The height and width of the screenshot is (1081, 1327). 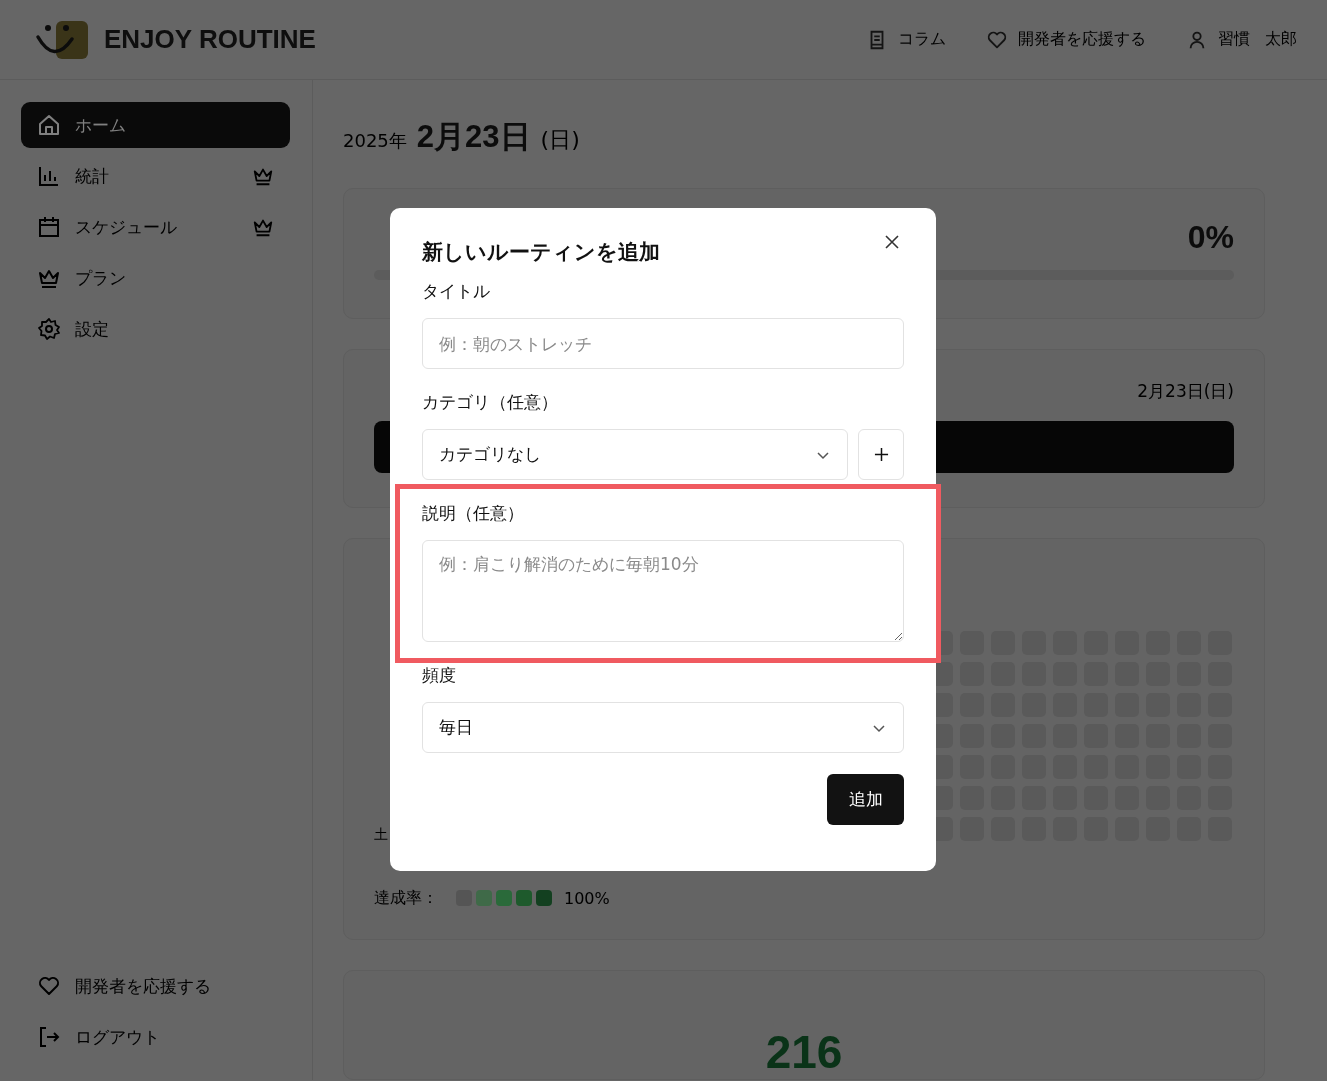 I want to click on field-label: 説明（任意）, so click(x=473, y=513).